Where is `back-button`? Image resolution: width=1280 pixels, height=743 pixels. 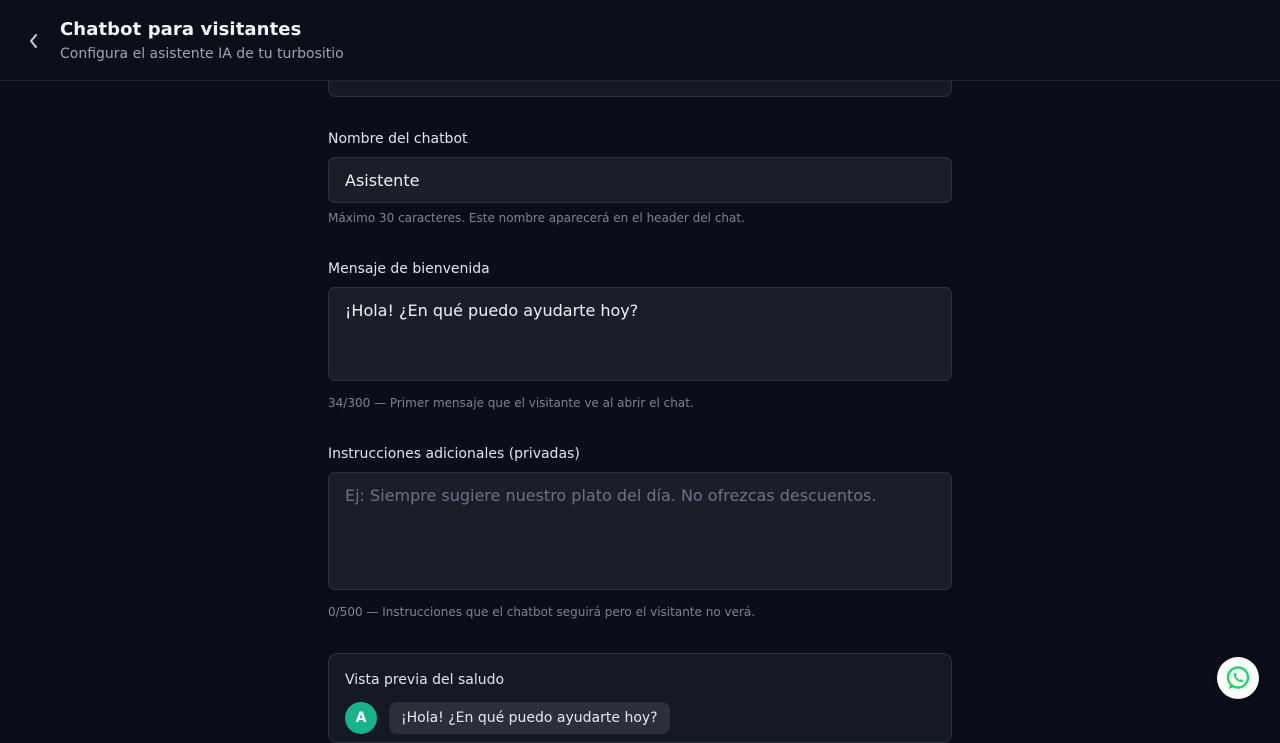 back-button is located at coordinates (34, 41).